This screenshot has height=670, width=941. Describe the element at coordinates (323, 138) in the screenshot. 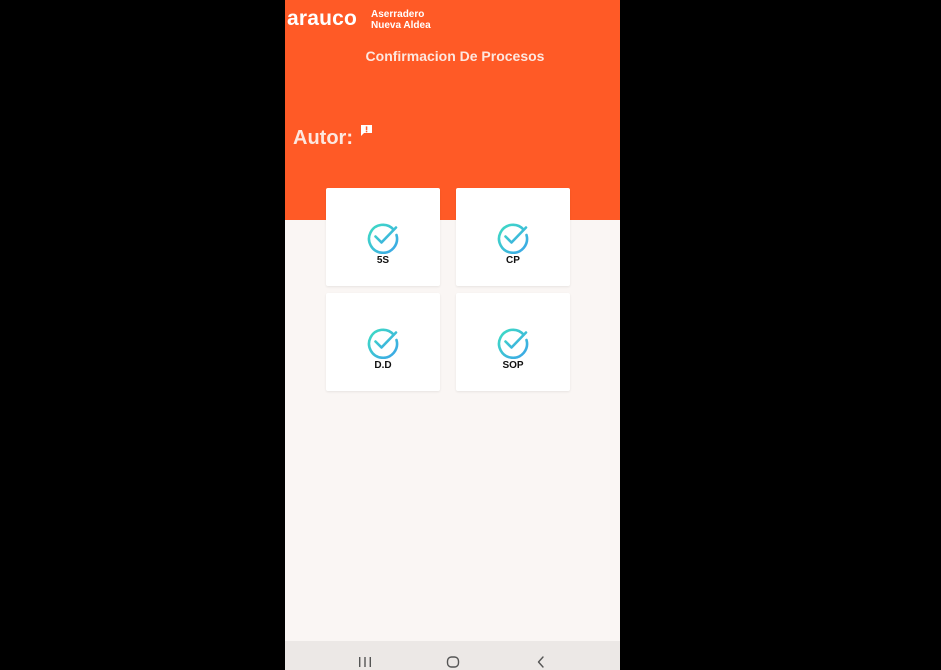

I see `author-label: Autor:` at that location.